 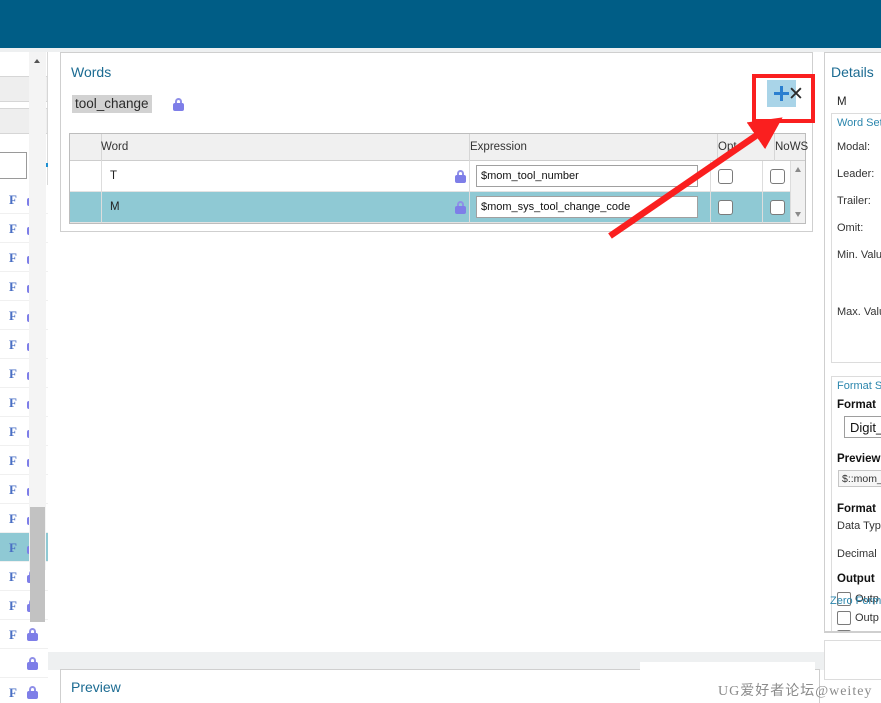 What do you see at coordinates (115, 207) in the screenshot?
I see `cell-word: M` at bounding box center [115, 207].